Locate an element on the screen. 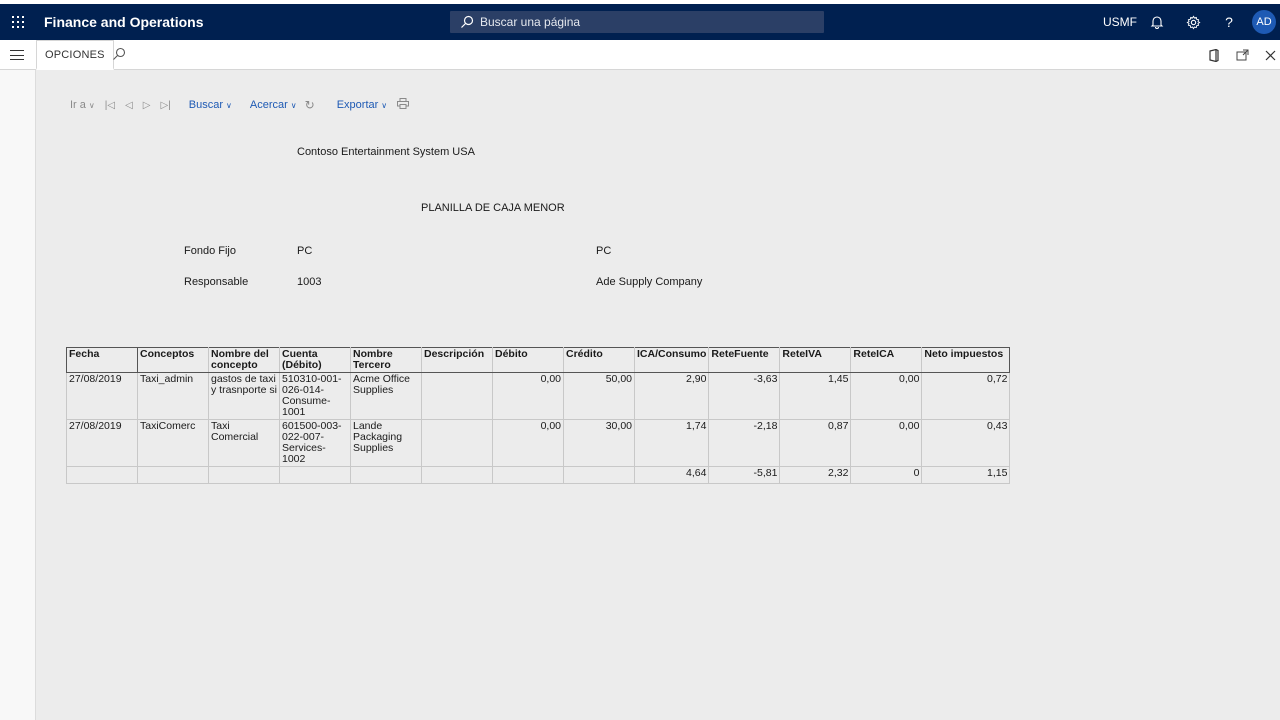 This screenshot has height=720, width=1280. close-icon is located at coordinates (1270, 55).